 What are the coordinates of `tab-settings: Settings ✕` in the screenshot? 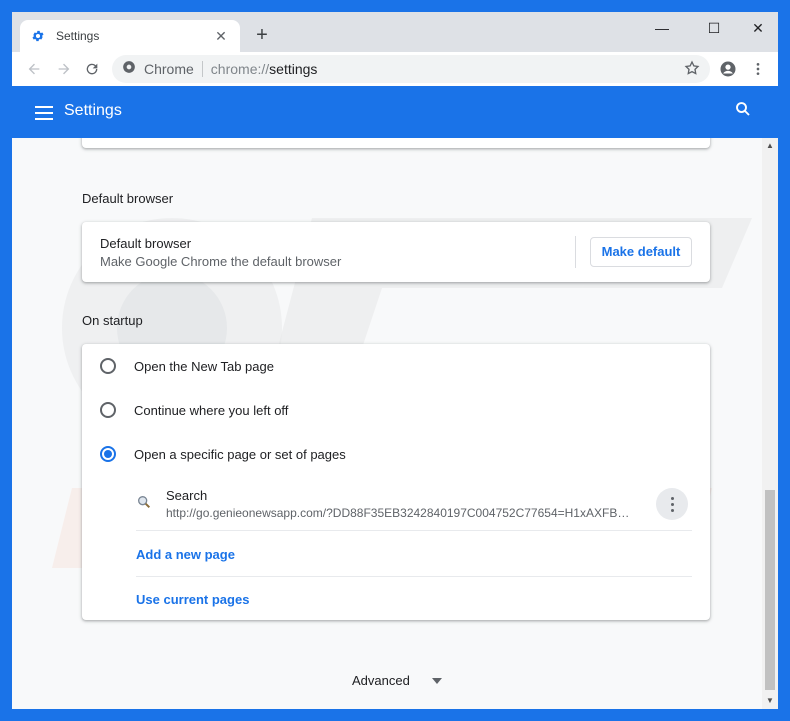 It's located at (130, 36).